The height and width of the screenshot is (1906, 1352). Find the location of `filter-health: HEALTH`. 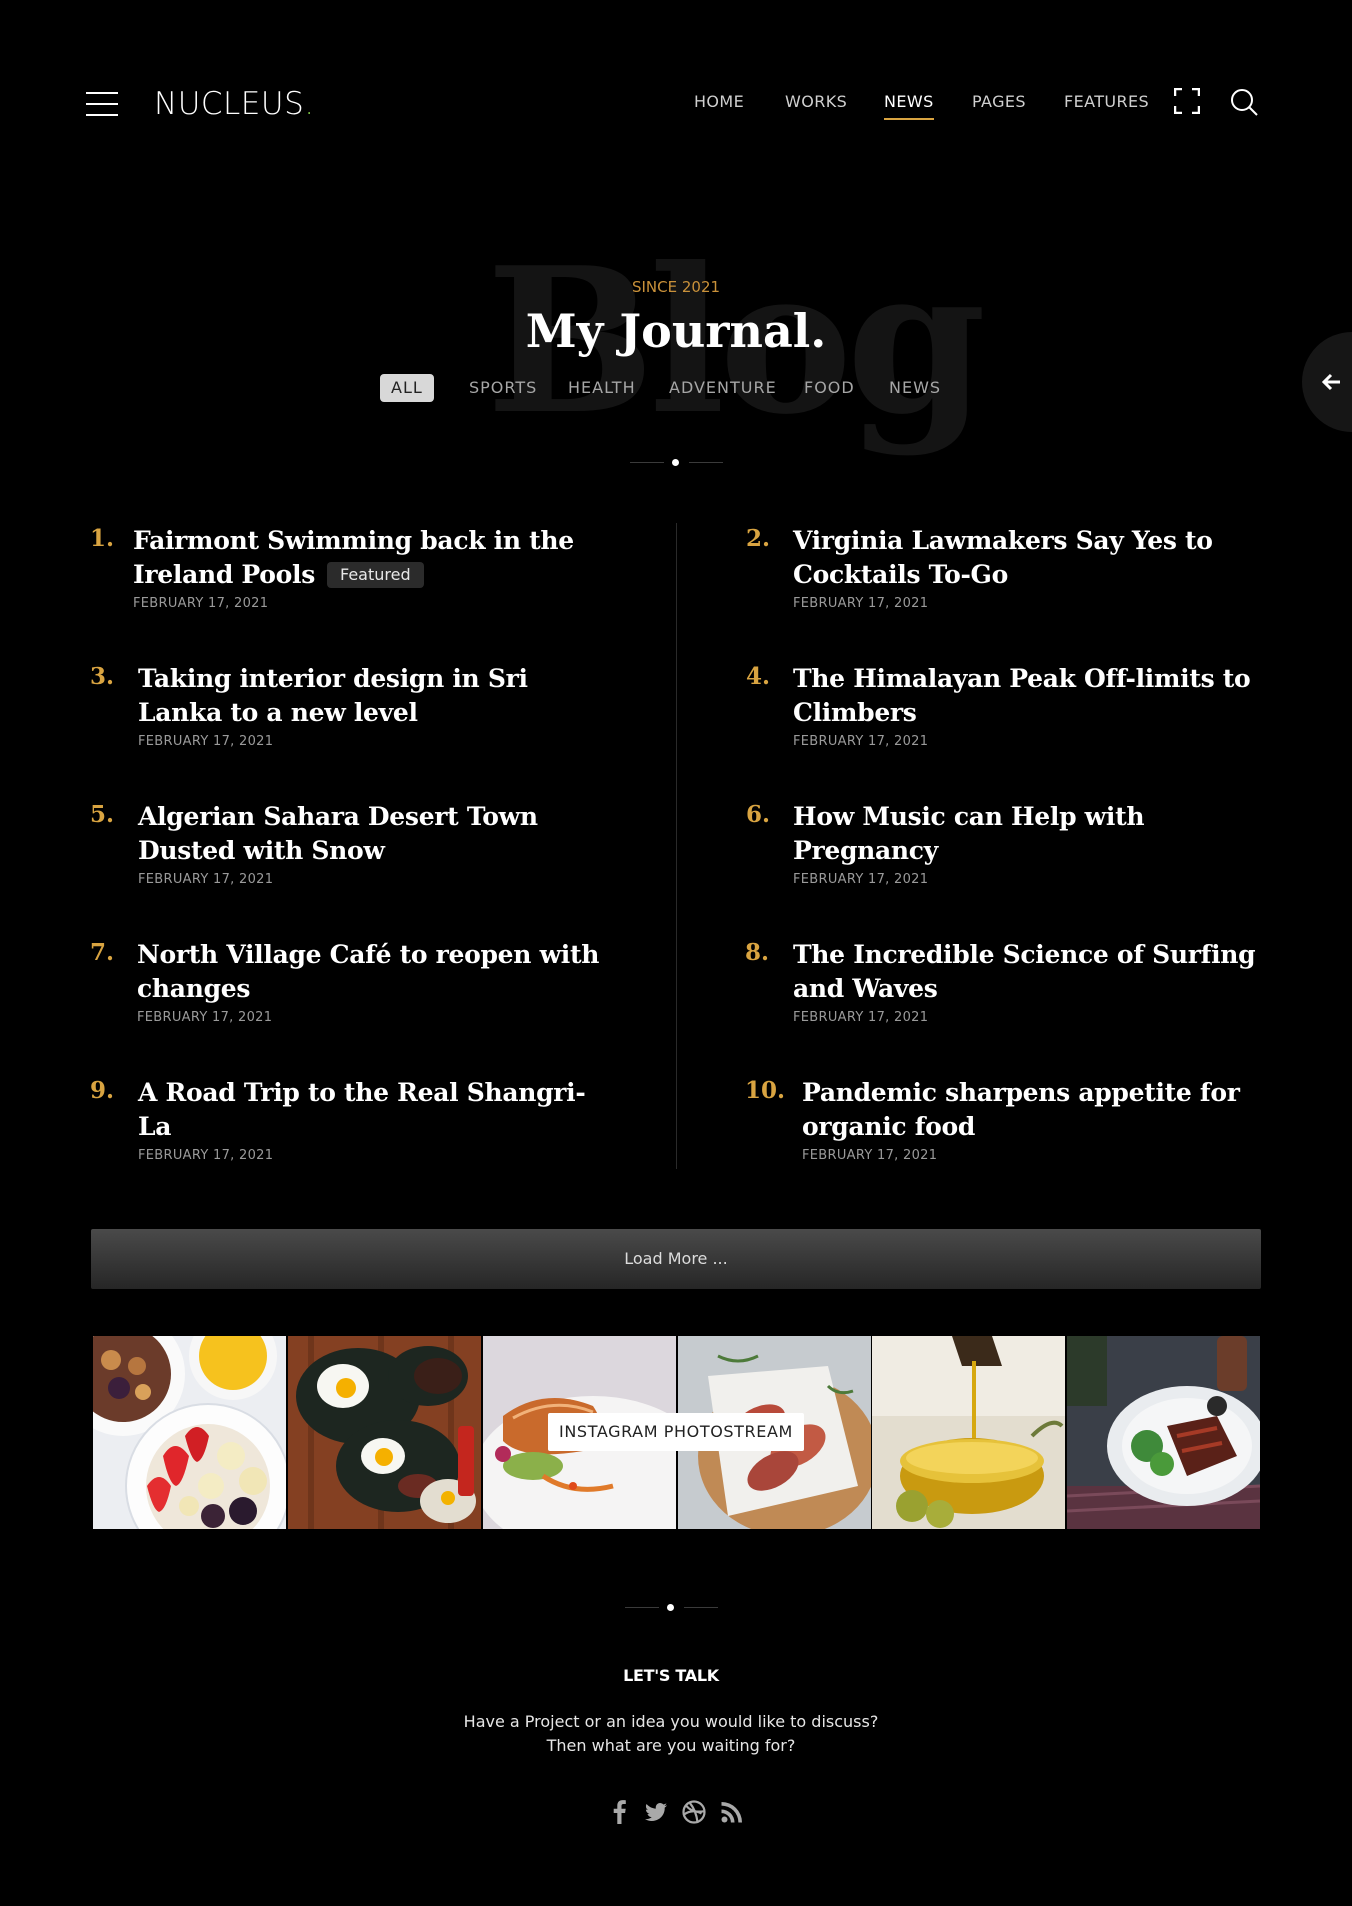

filter-health: HEALTH is located at coordinates (602, 388).